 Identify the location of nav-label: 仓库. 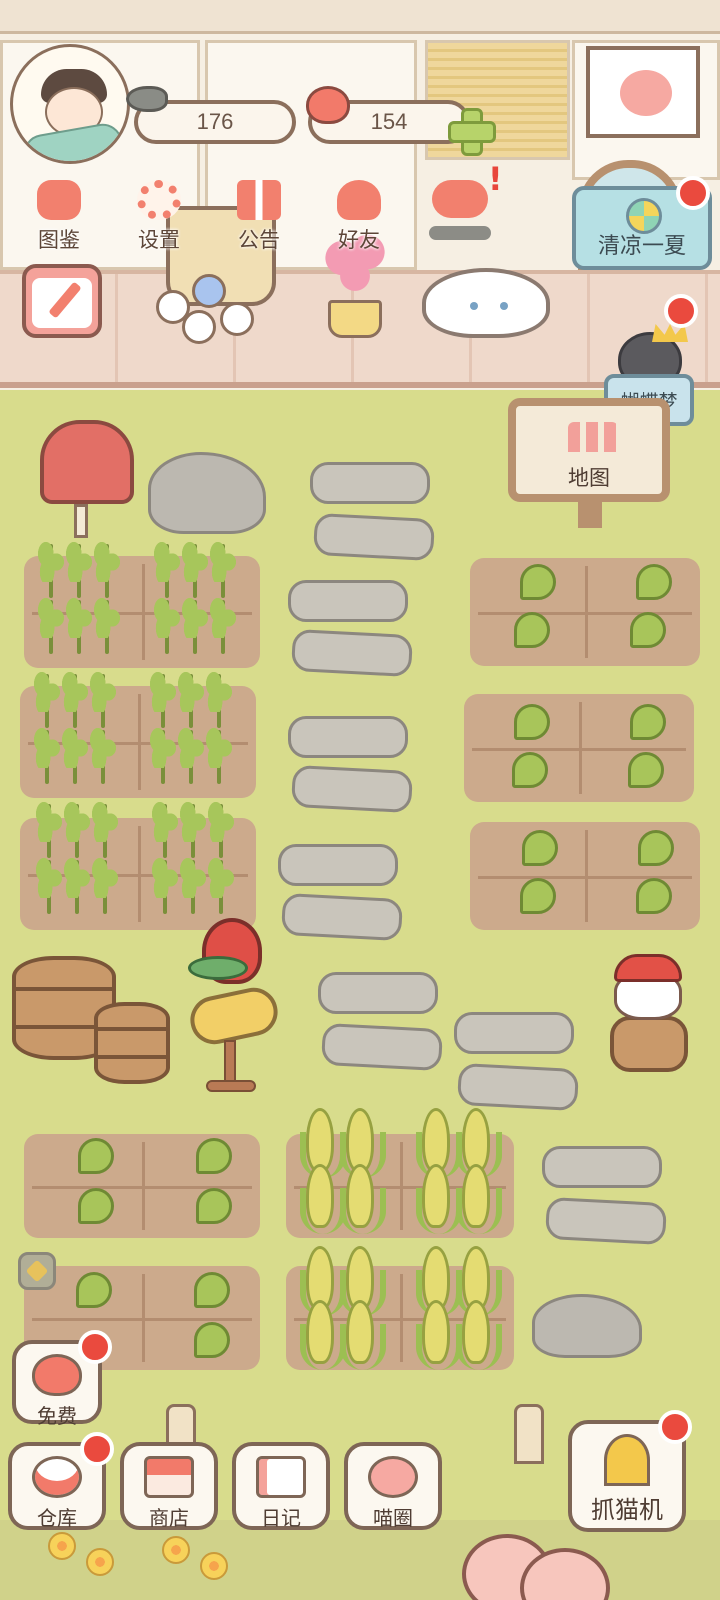
(57, 1518).